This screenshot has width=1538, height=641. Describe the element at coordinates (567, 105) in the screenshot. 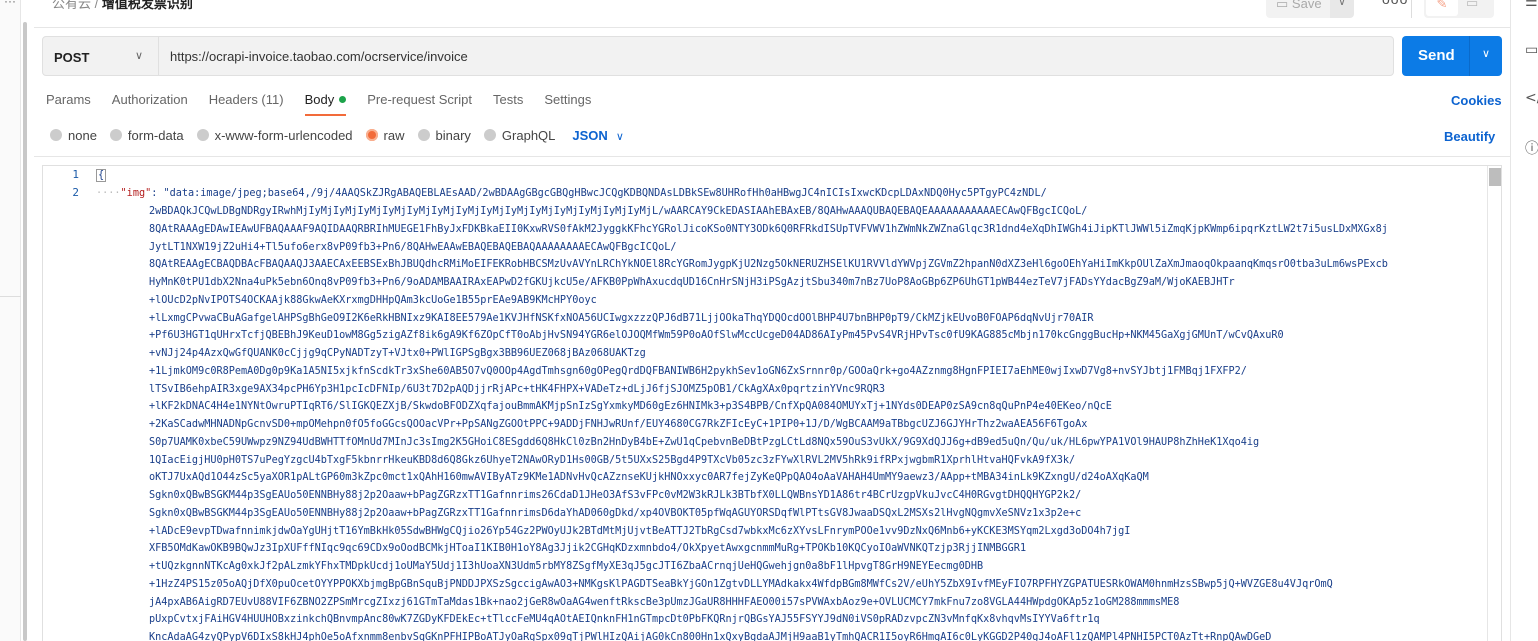

I see `tab-settings: Settings` at that location.